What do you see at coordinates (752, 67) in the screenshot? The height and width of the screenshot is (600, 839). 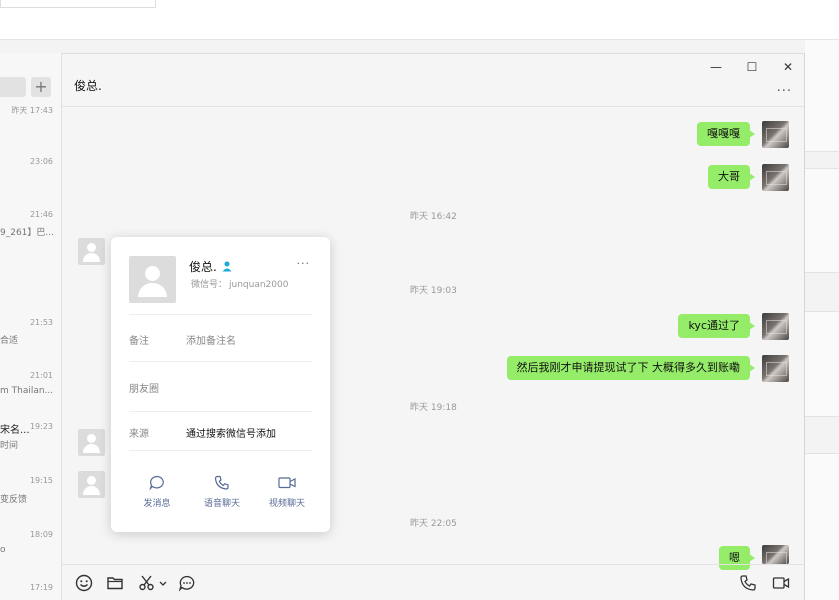 I see `maximize-button: ☐` at bounding box center [752, 67].